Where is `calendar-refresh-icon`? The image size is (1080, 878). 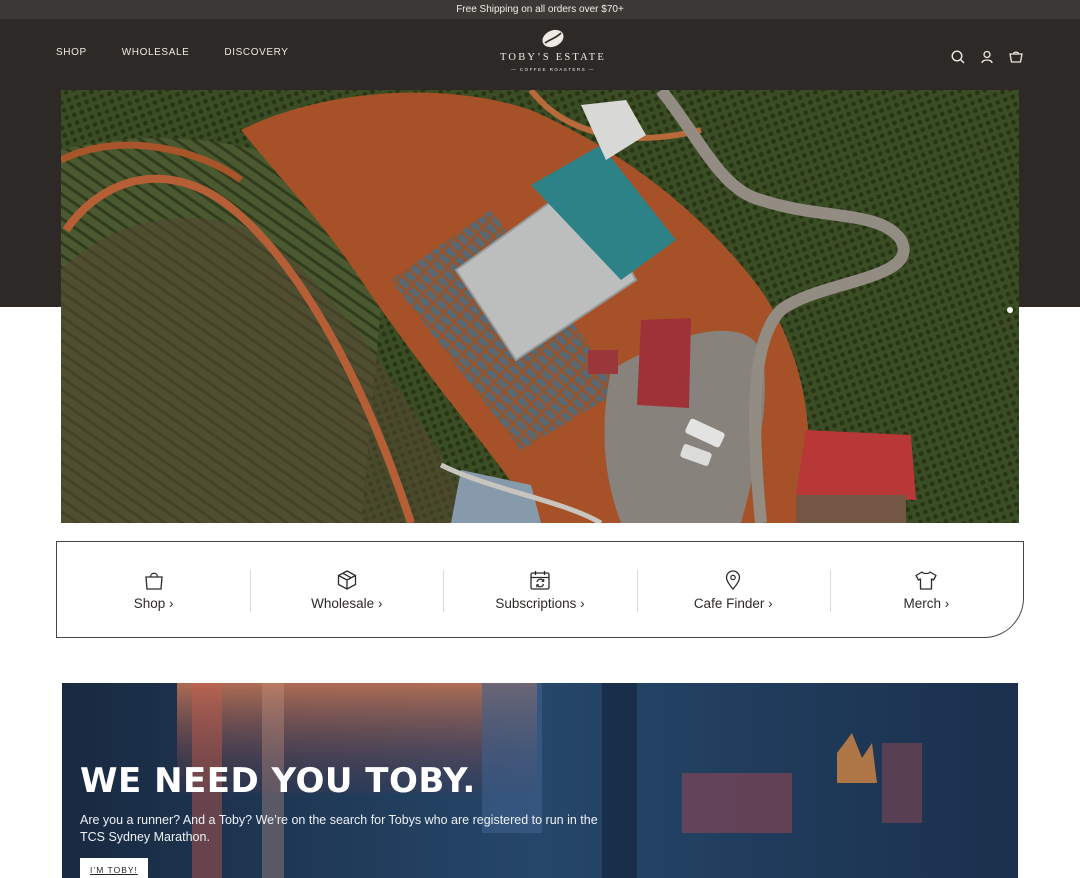
calendar-refresh-icon is located at coordinates (540, 580).